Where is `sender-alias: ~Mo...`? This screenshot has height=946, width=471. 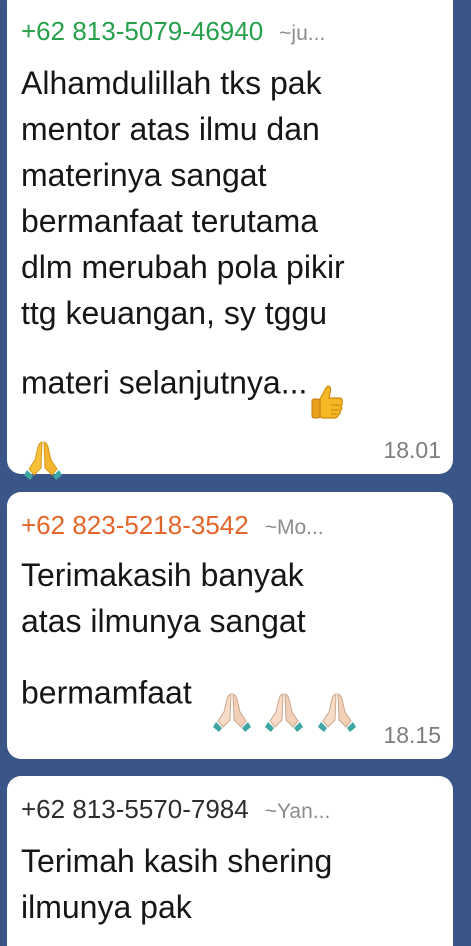
sender-alias: ~Mo... is located at coordinates (294, 527).